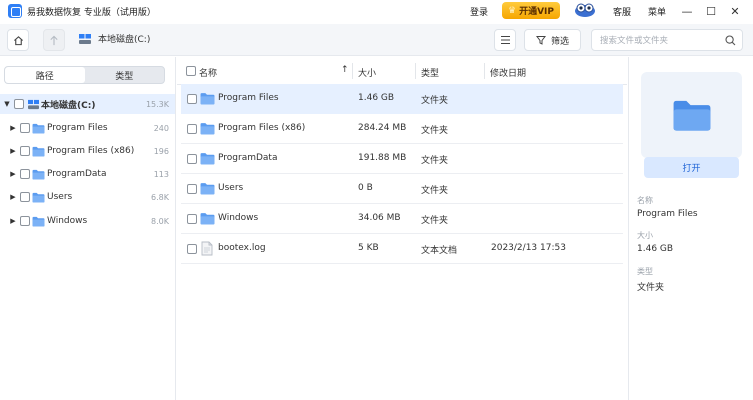 The height and width of the screenshot is (400, 753). I want to click on breadcrumb: 本地磁盘(C:), so click(114, 38).